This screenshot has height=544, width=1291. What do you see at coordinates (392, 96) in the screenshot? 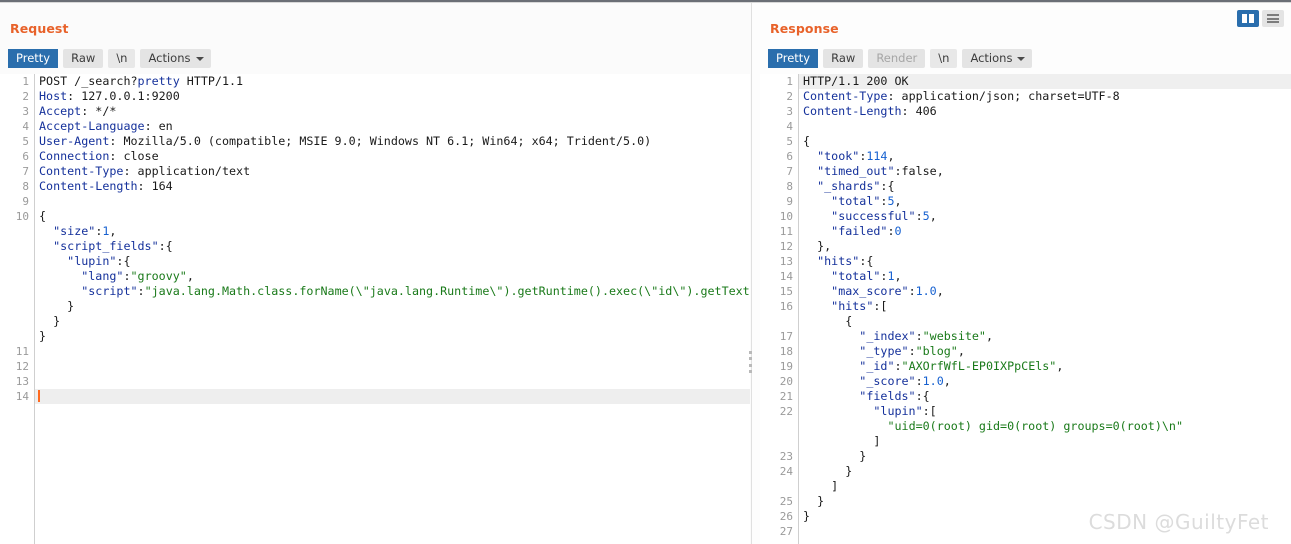
I see `code-line: Host: 127.0.0.1:9200` at bounding box center [392, 96].